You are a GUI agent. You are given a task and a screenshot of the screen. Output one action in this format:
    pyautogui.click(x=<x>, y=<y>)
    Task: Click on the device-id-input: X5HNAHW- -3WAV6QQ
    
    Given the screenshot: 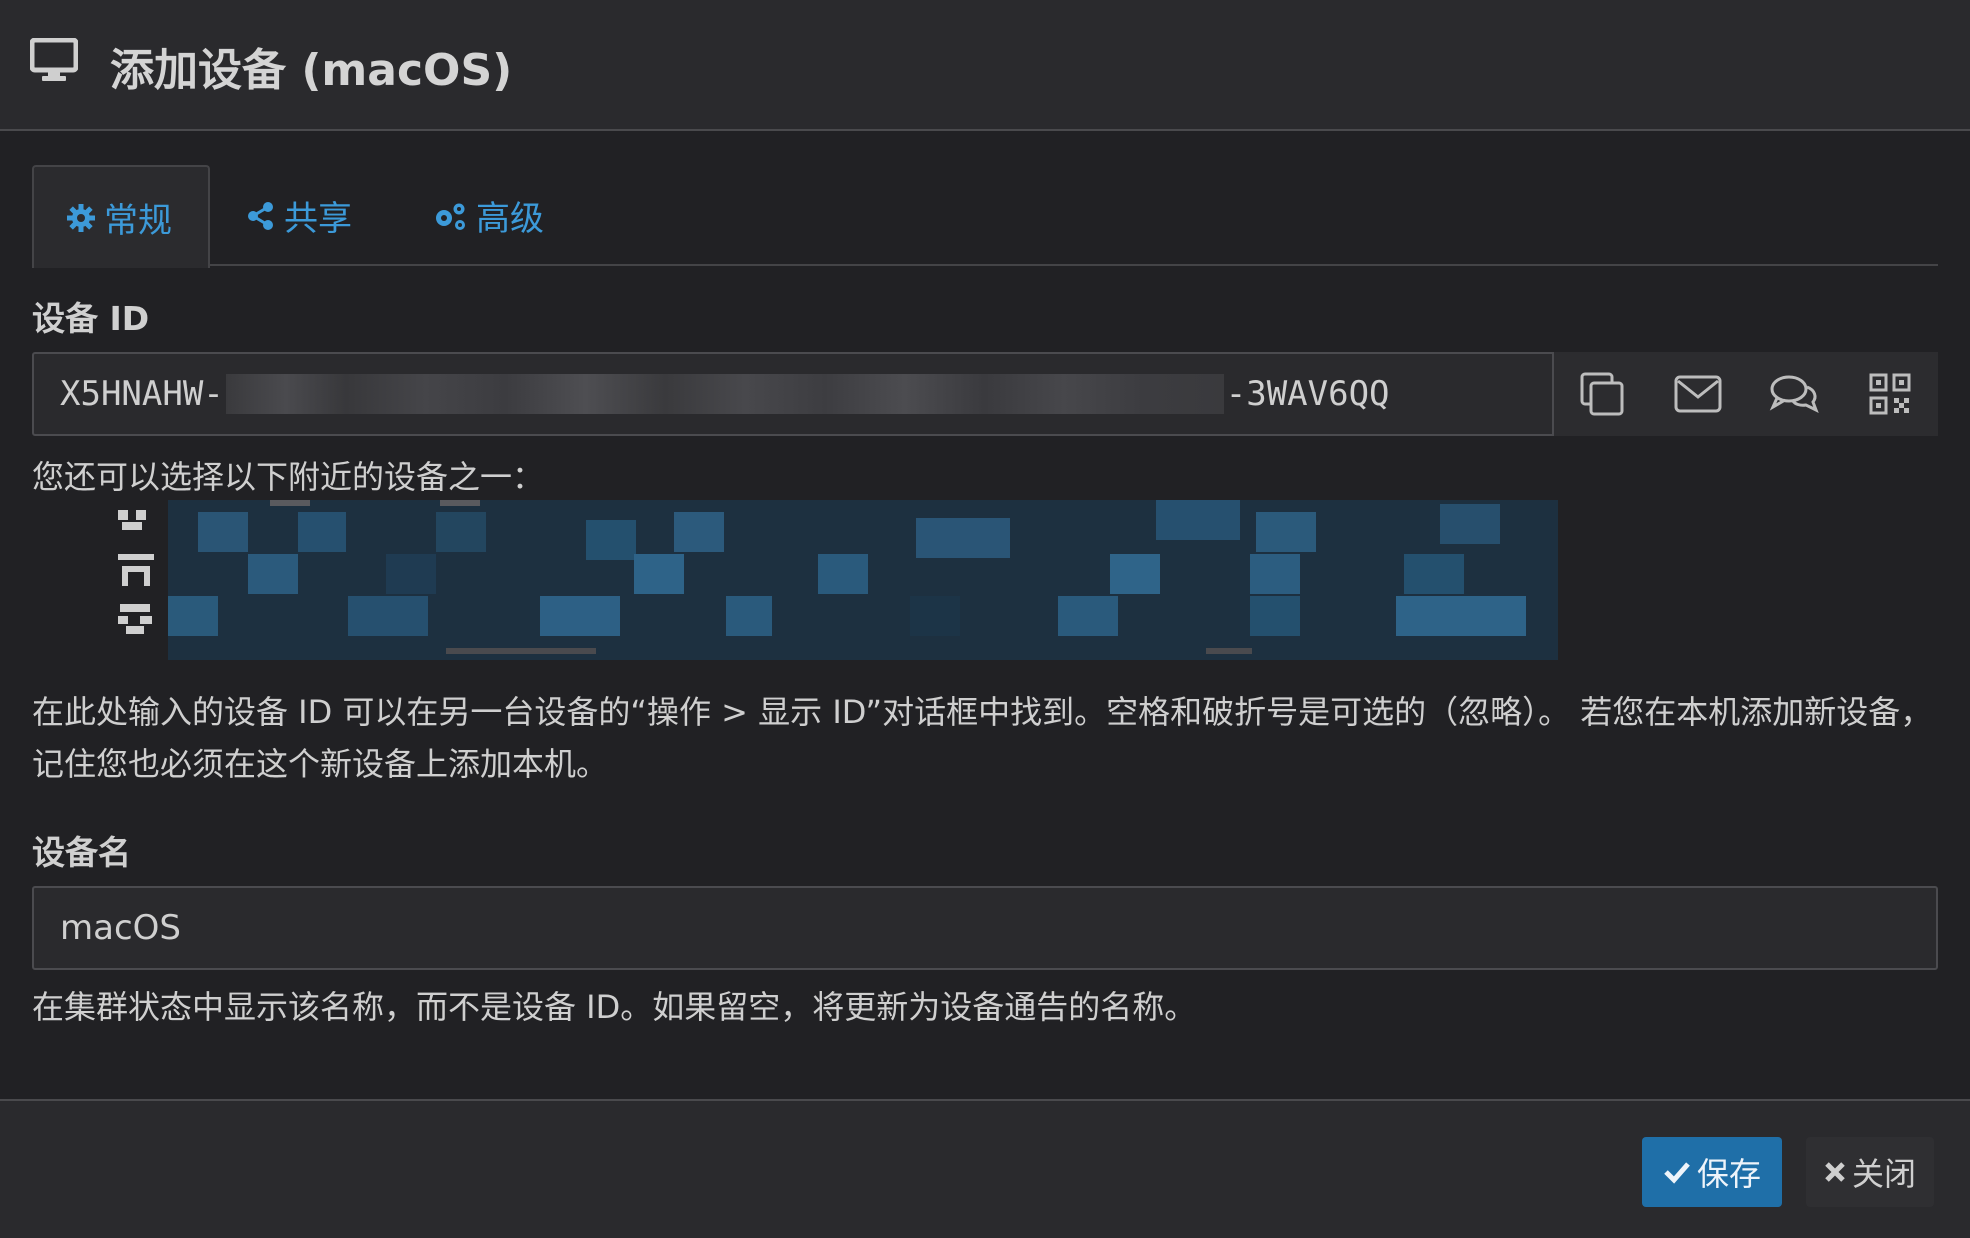 What is the action you would take?
    pyautogui.click(x=793, y=394)
    